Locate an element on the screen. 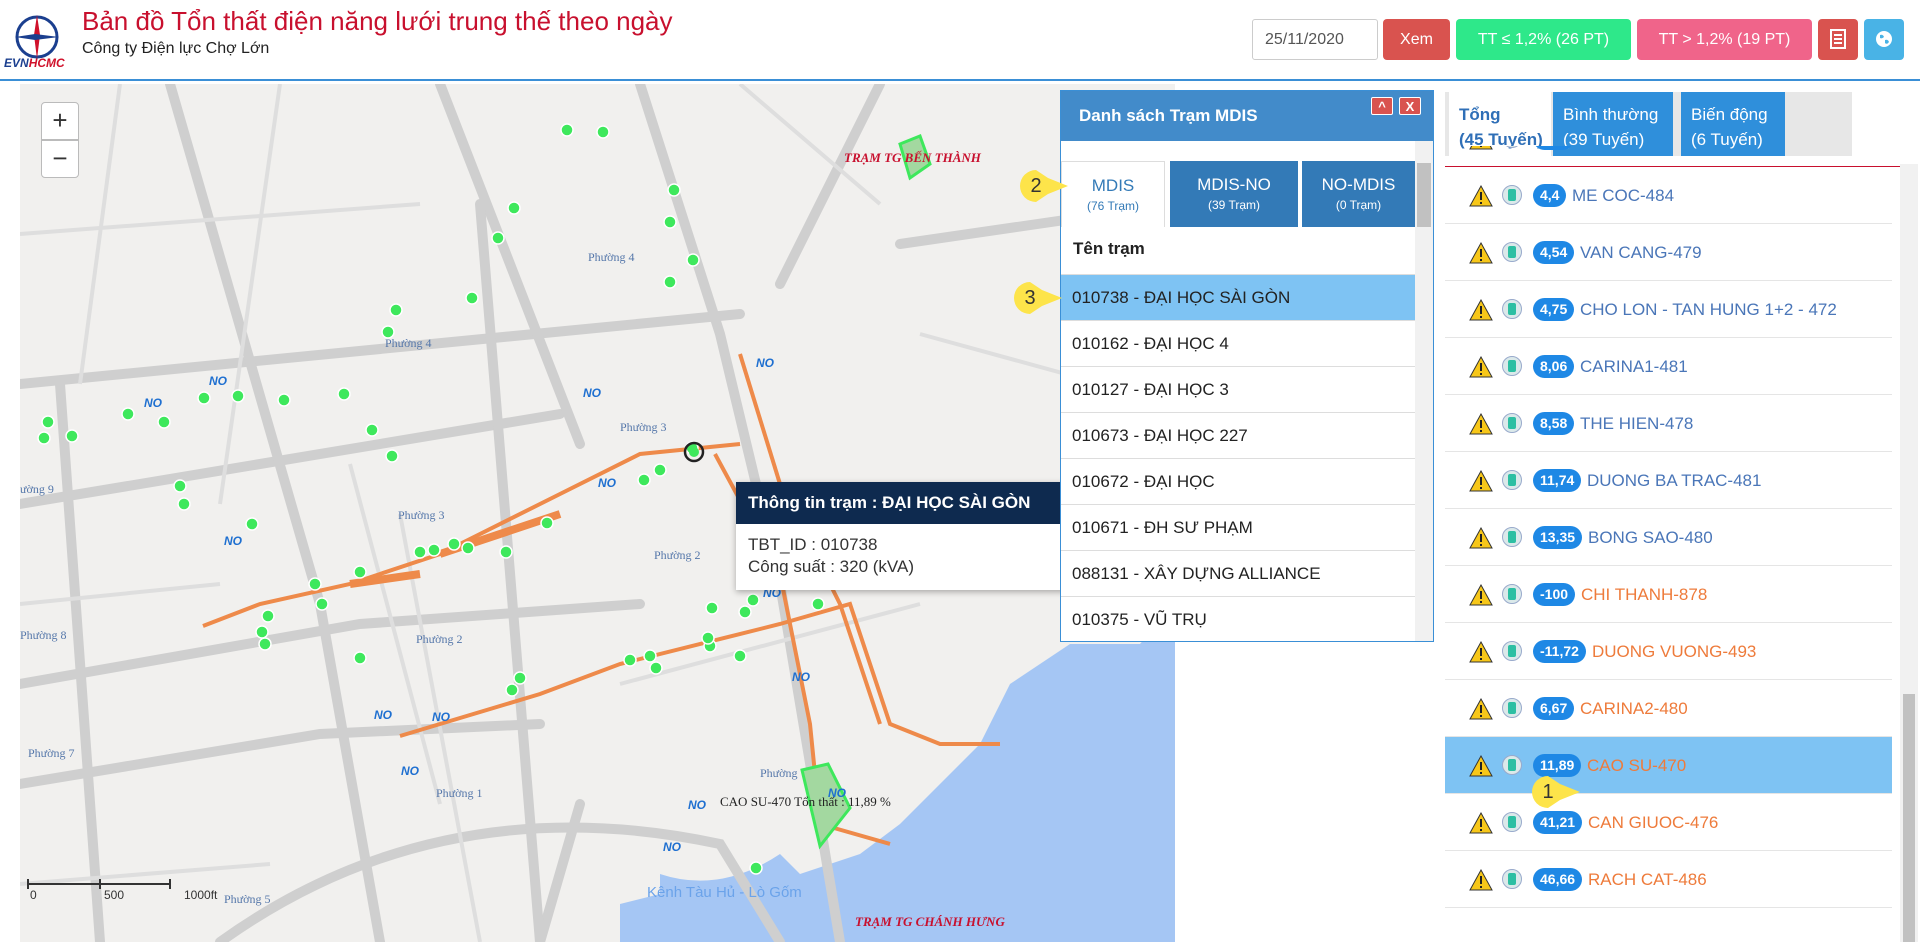 The image size is (1920, 942). tab-count: (76 Trạm) is located at coordinates (1112, 206).